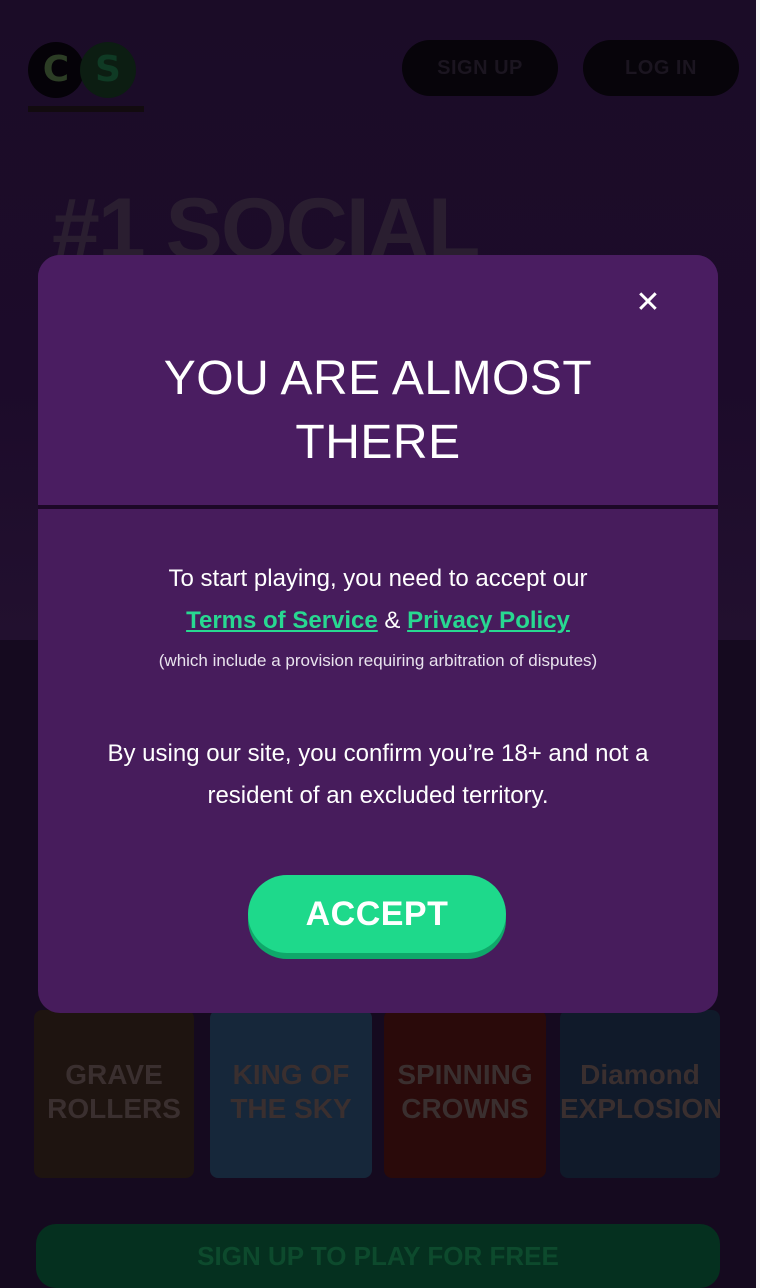 The height and width of the screenshot is (1288, 760). I want to click on logo-tagline, so click(86, 109).